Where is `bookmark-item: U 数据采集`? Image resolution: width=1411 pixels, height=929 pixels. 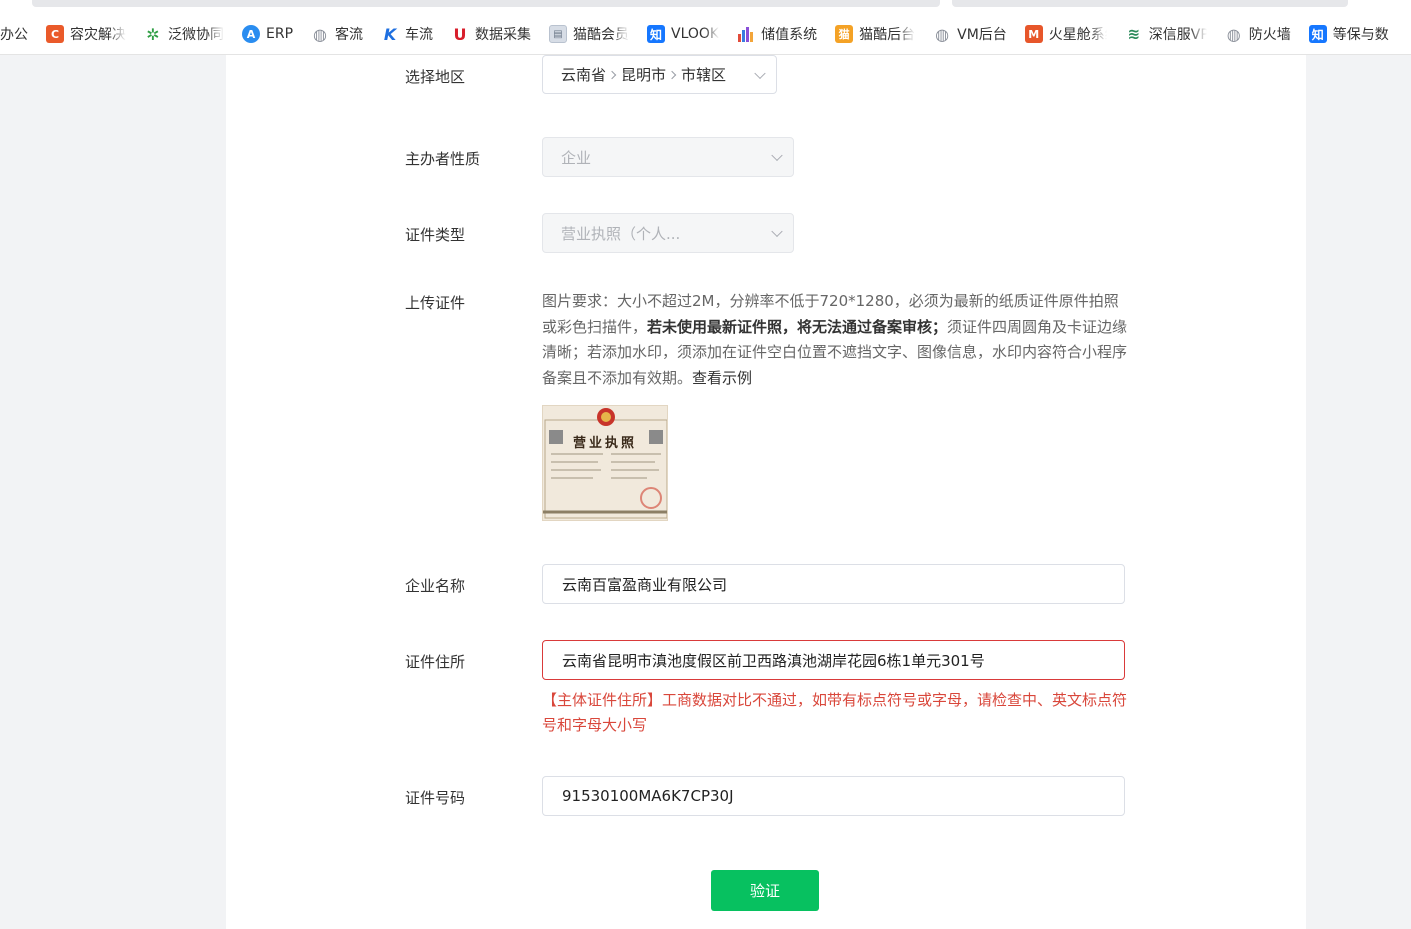 bookmark-item: U 数据采集 is located at coordinates (491, 34).